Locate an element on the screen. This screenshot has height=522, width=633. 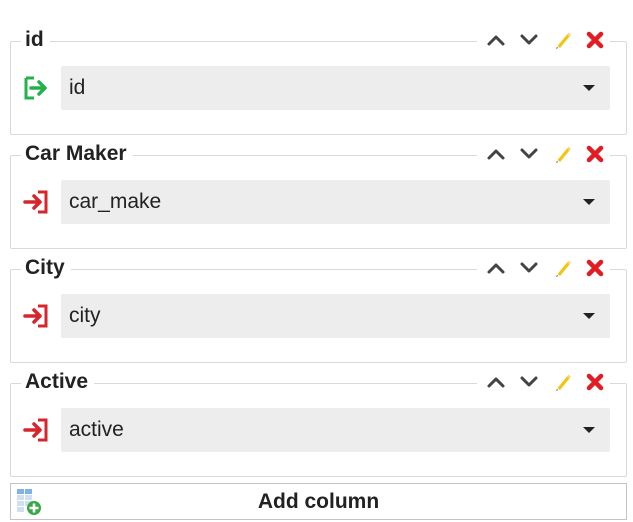
column-row: car_make is located at coordinates (316, 202).